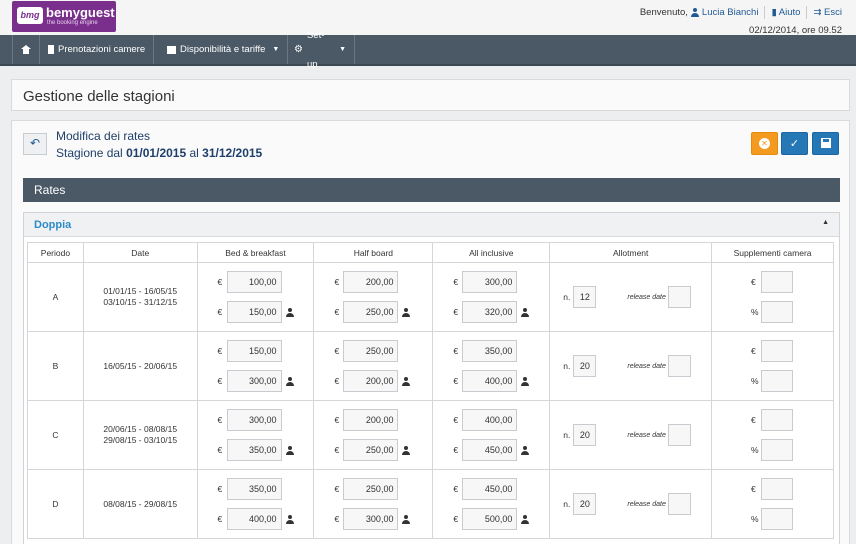  Describe the element at coordinates (298, 49) in the screenshot. I see `gear-icon: ⚙` at that location.